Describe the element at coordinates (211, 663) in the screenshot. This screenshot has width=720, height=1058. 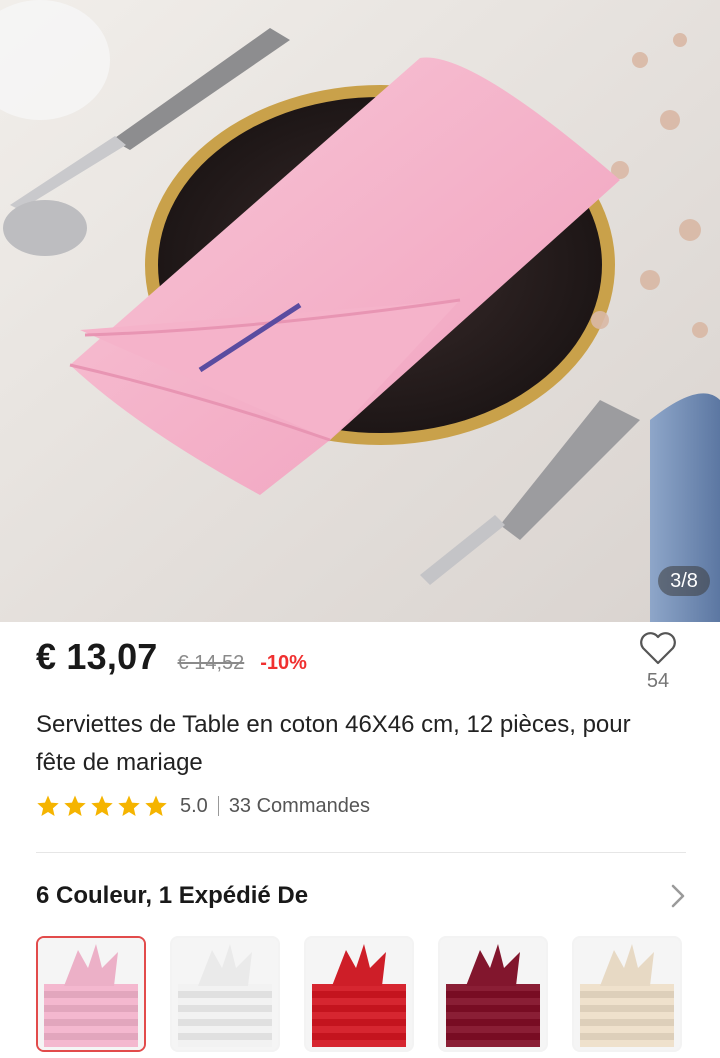
I see `original-price: € 14,52` at that location.